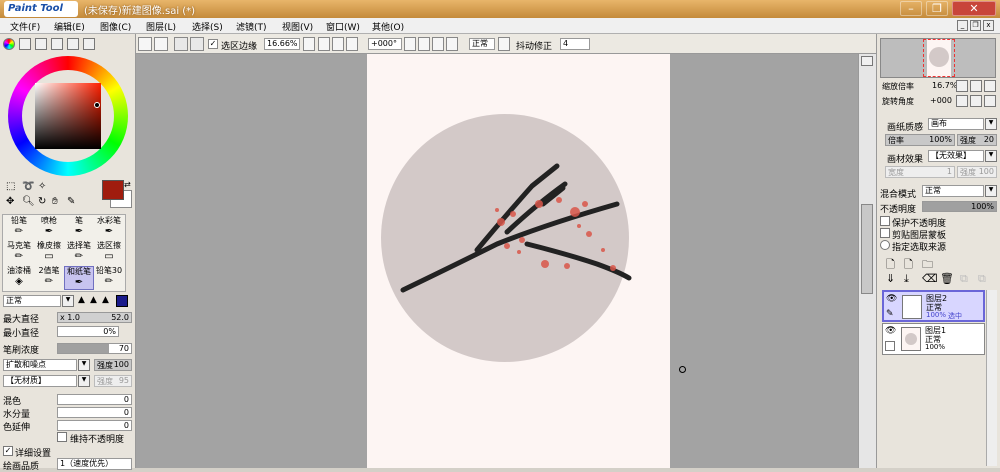  I want to click on layer-blend-select: 正常, so click(953, 191).